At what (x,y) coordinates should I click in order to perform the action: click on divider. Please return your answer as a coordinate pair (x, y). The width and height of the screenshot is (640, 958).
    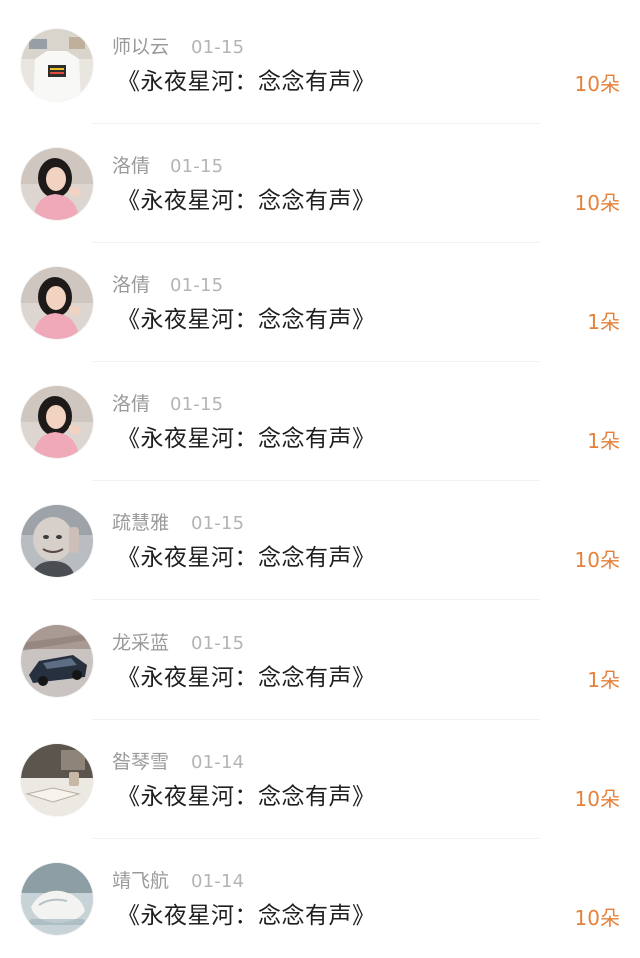
    Looking at the image, I should click on (316, 599).